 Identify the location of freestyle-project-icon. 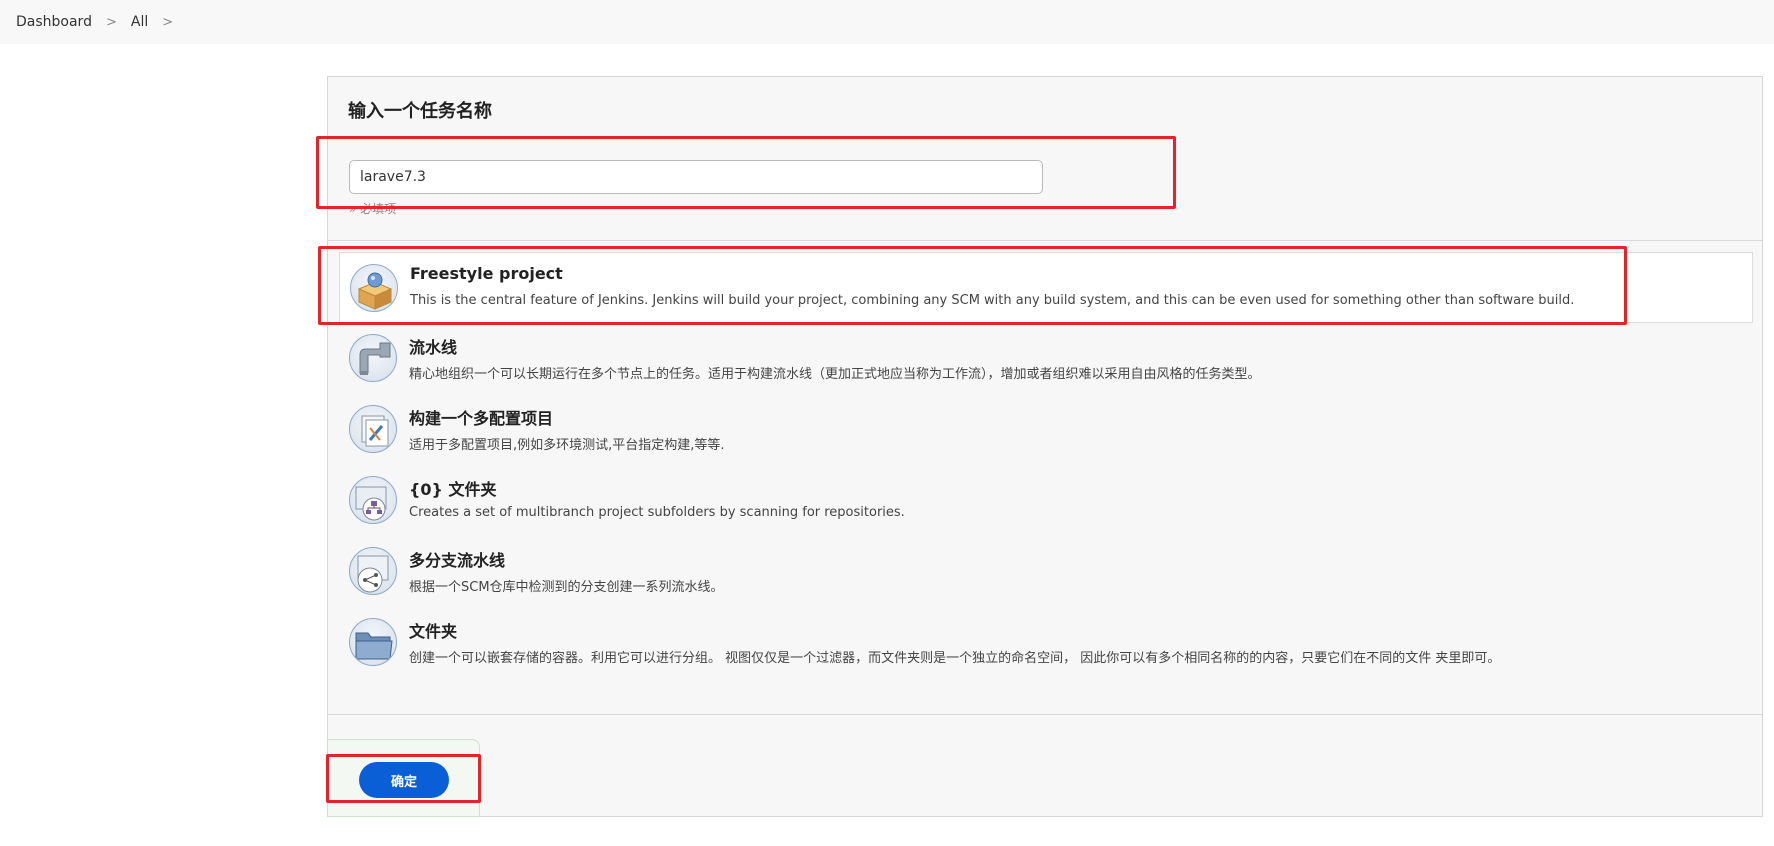
(374, 288).